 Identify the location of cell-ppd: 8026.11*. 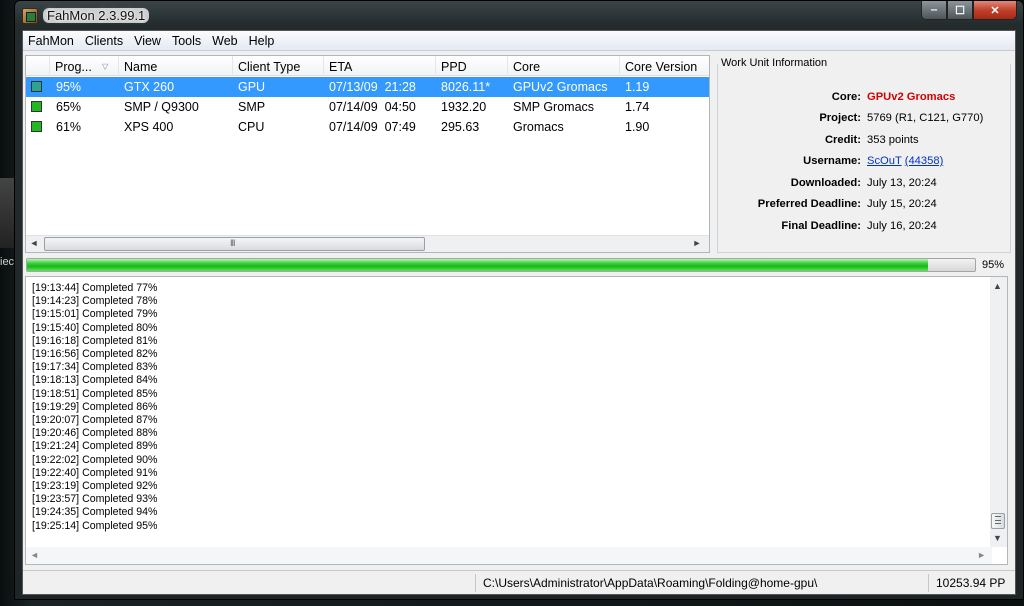
(466, 87).